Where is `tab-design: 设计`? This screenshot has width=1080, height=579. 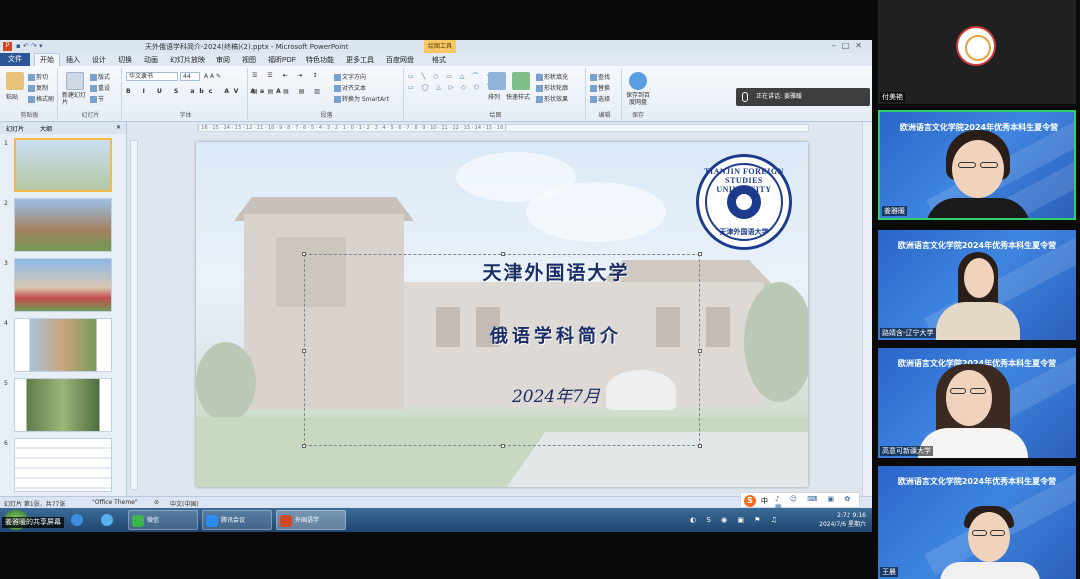 tab-design: 设计 is located at coordinates (99, 60).